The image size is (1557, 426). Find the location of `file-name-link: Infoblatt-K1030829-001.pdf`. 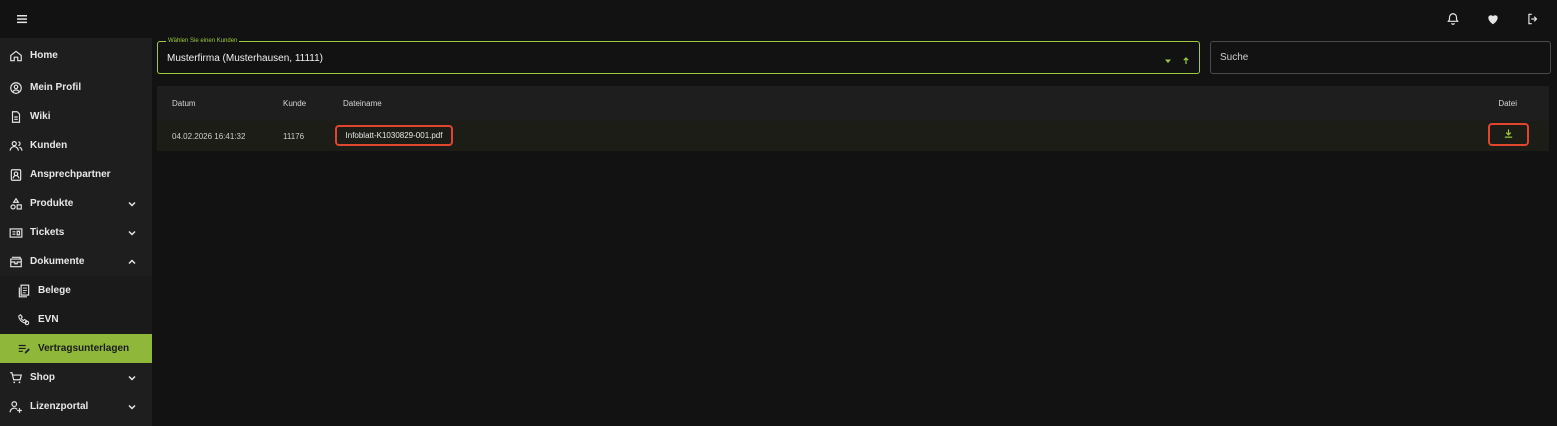

file-name-link: Infoblatt-K1030829-001.pdf is located at coordinates (394, 135).